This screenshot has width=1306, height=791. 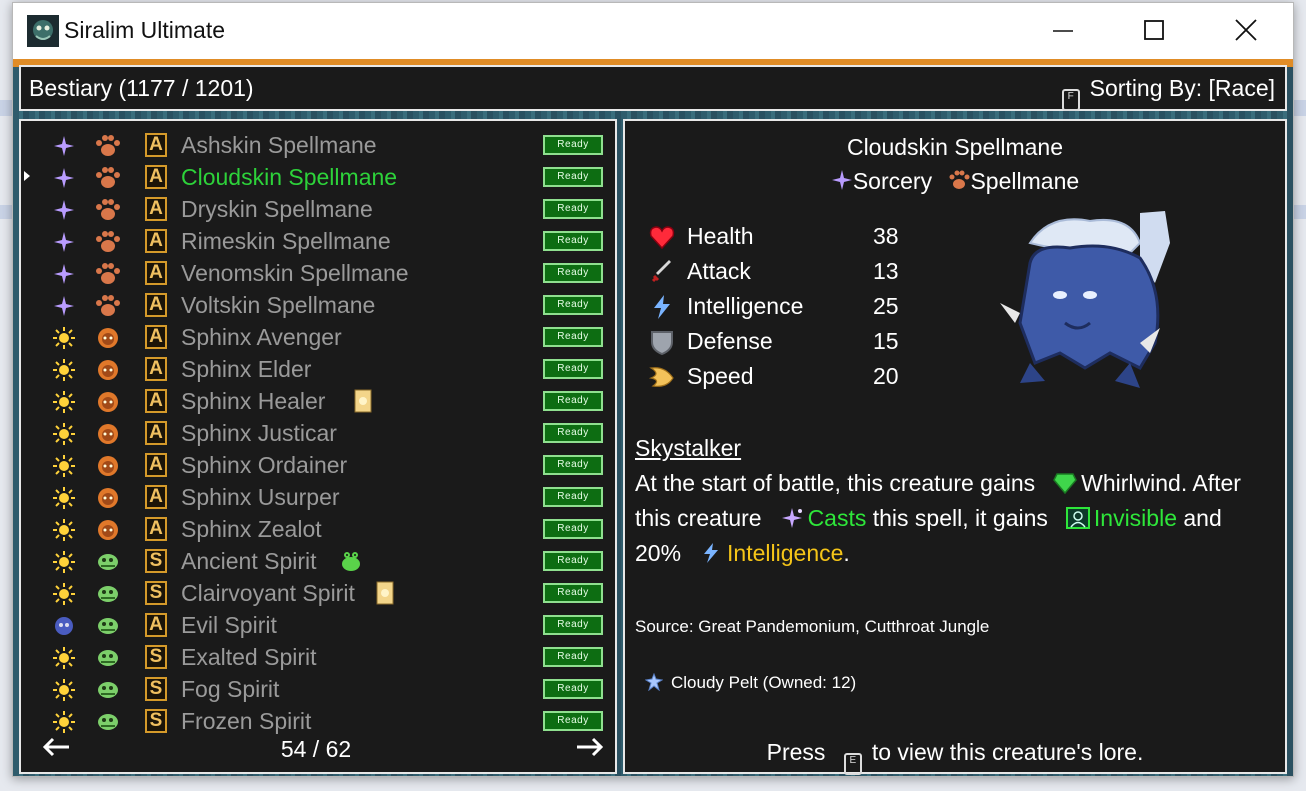 What do you see at coordinates (719, 271) in the screenshot?
I see `stat-label: Attack` at bounding box center [719, 271].